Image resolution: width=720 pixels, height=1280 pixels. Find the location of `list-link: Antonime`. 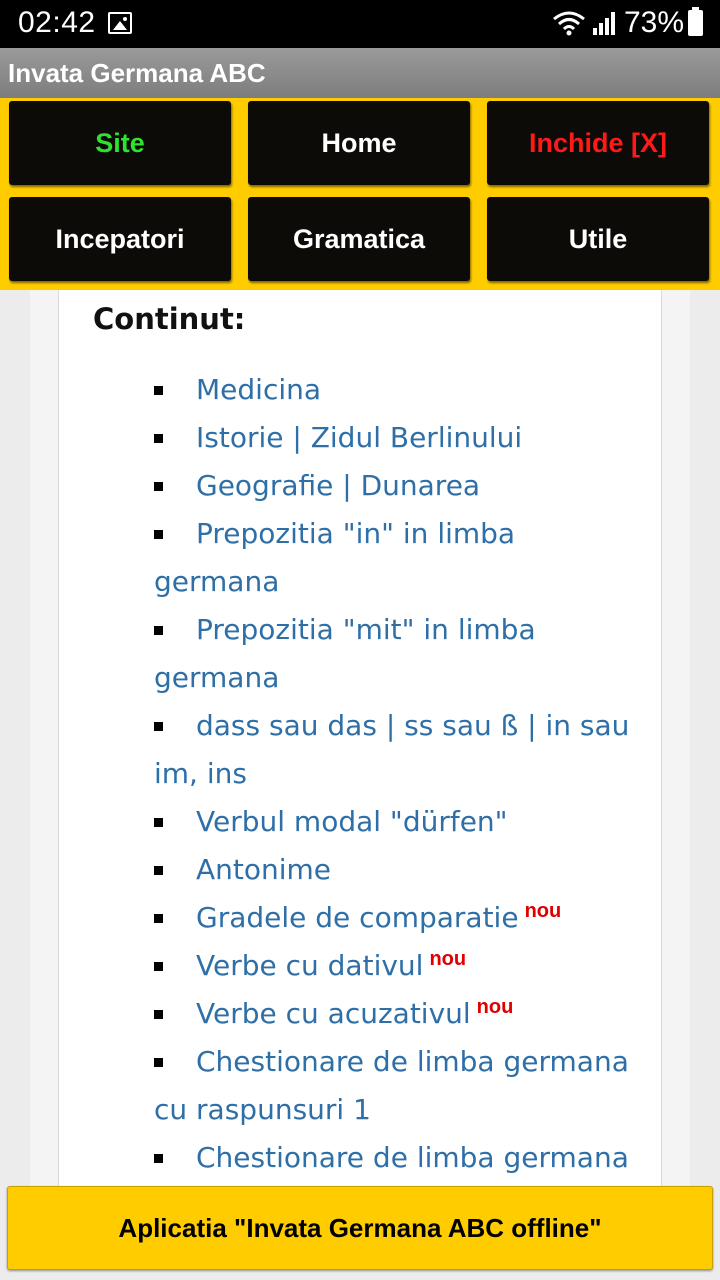

list-link: Antonime is located at coordinates (263, 869).